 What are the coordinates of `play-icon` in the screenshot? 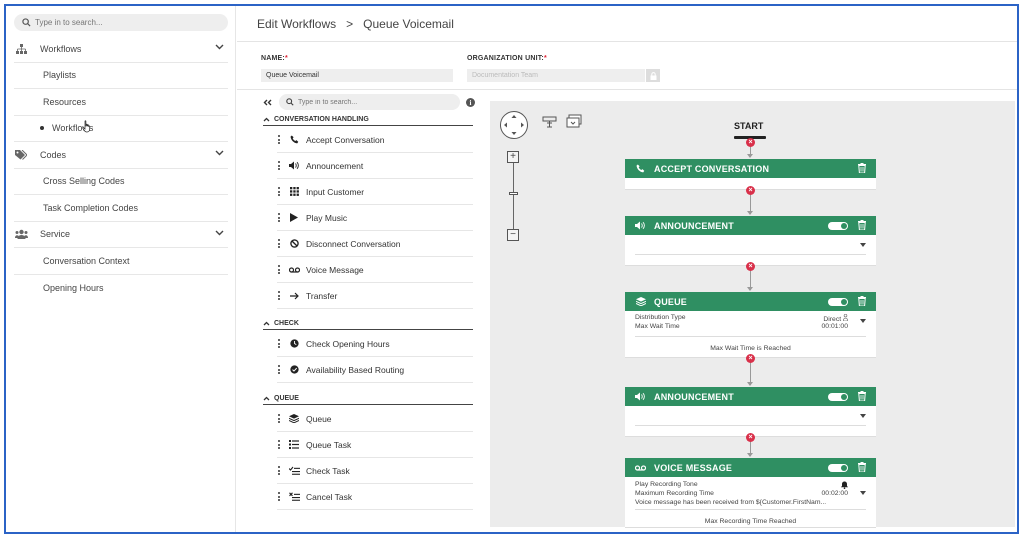 It's located at (294, 218).